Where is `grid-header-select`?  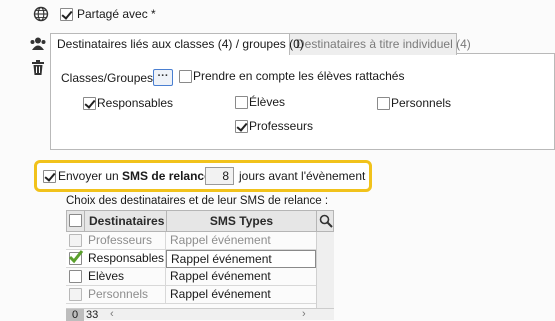 grid-header-select is located at coordinates (75, 221).